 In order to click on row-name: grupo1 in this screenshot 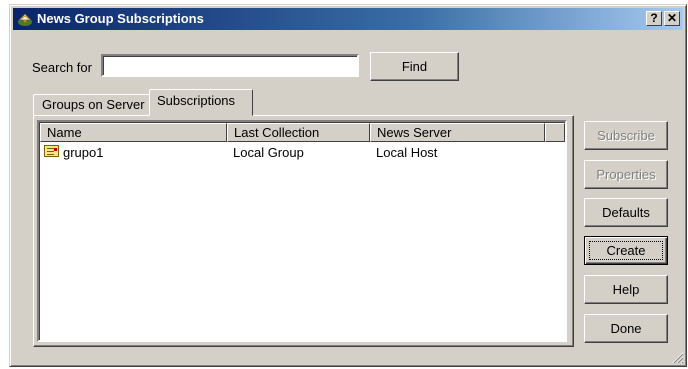, I will do `click(83, 152)`.